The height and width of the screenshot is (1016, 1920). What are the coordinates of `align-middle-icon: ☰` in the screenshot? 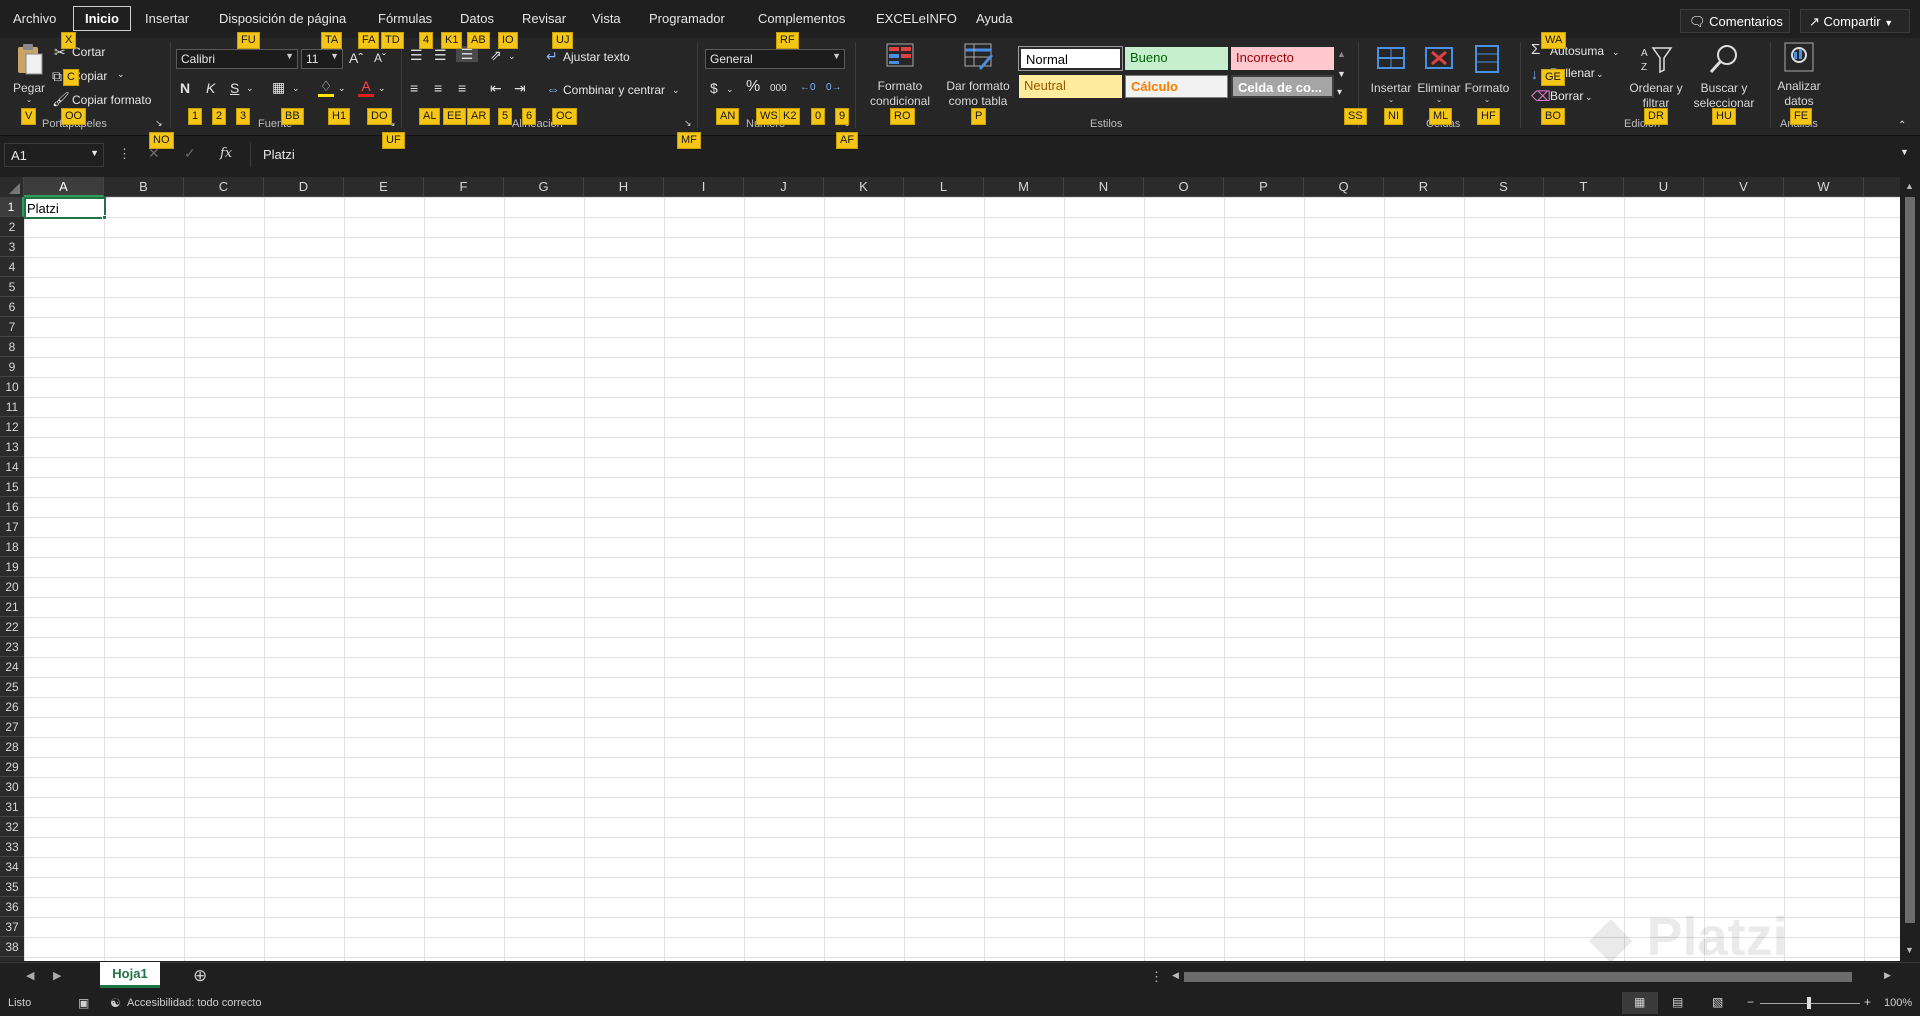 It's located at (440, 55).